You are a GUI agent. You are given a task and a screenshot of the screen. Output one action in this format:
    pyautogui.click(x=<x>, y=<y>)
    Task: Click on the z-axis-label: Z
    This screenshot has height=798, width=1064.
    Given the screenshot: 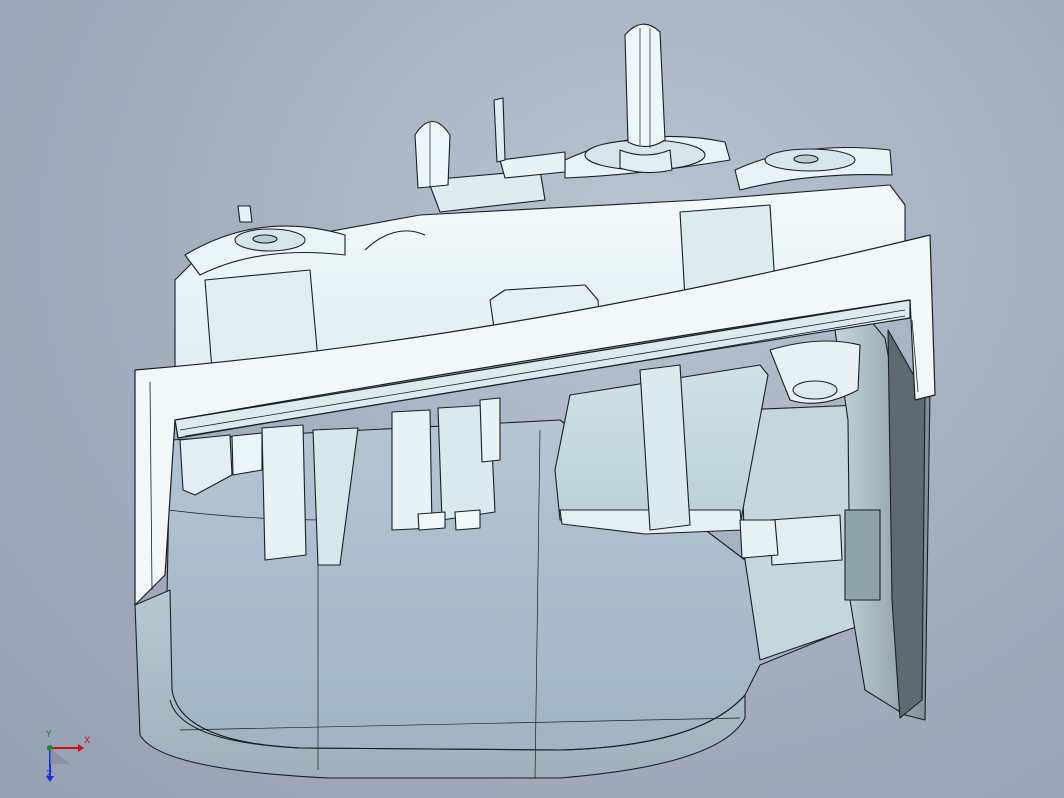 What is the action you would take?
    pyautogui.click(x=49, y=775)
    